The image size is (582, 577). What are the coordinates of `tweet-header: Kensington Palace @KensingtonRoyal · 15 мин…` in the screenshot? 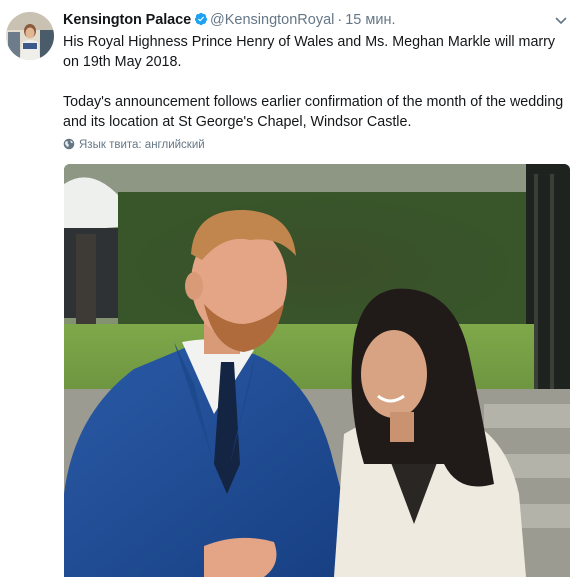 It's located at (316, 21).